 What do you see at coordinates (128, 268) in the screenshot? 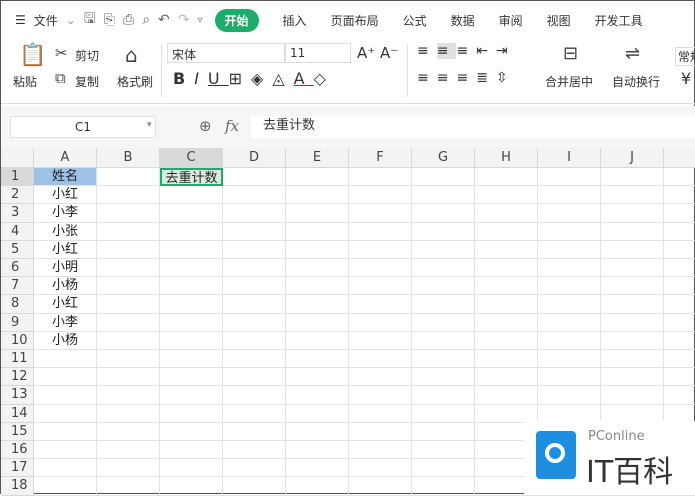
I see `cell-B6` at bounding box center [128, 268].